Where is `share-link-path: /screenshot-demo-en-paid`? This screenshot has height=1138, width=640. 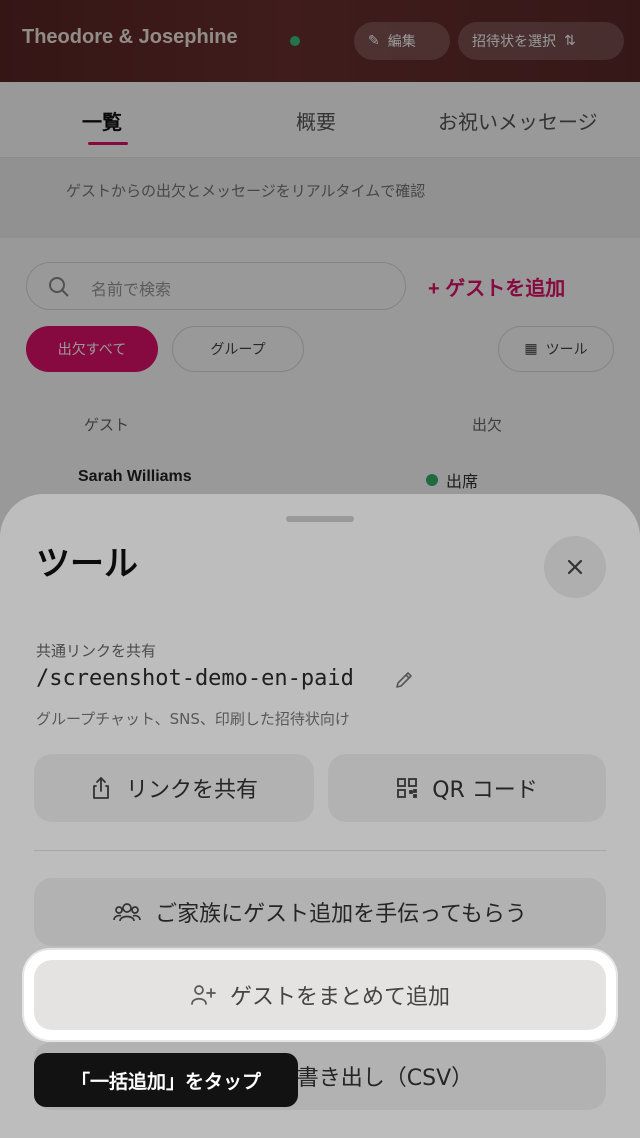
share-link-path: /screenshot-demo-en-paid is located at coordinates (195, 678).